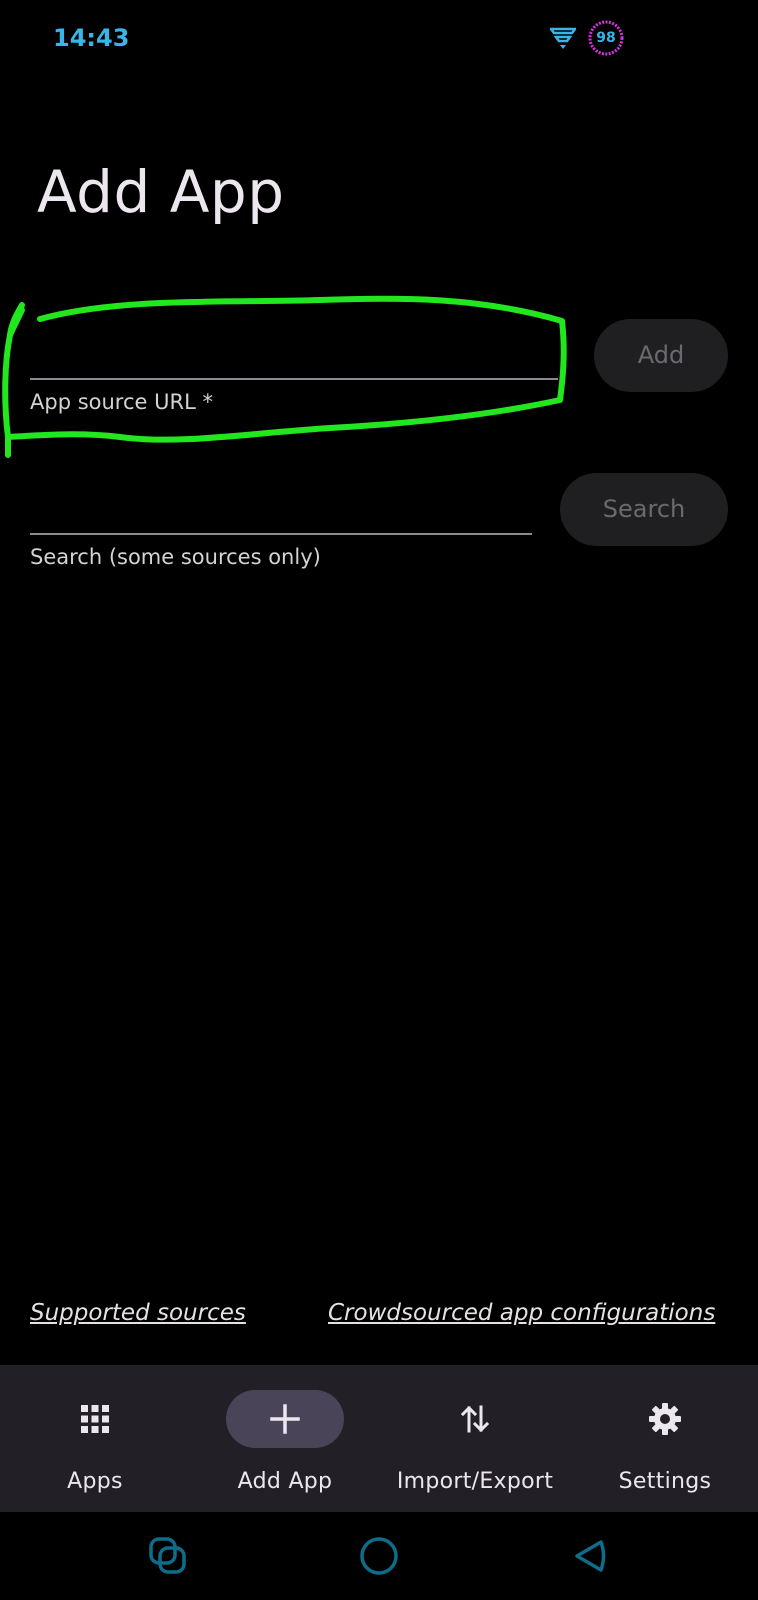 The image size is (758, 1600). I want to click on nav-label-apps: Apps, so click(95, 1481).